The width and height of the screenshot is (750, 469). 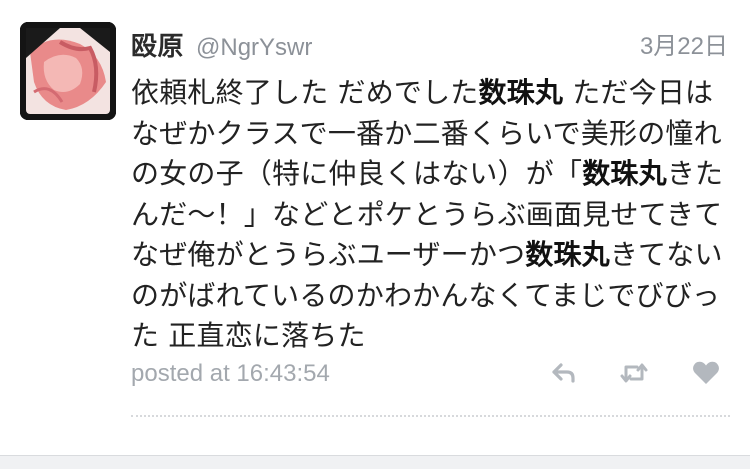 I want to click on user-handle: @NgrYswr, so click(x=254, y=48).